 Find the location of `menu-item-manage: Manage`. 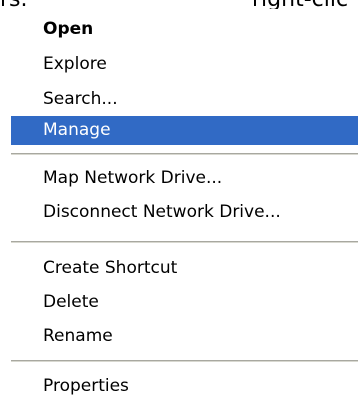

menu-item-manage: Manage is located at coordinates (184, 130).